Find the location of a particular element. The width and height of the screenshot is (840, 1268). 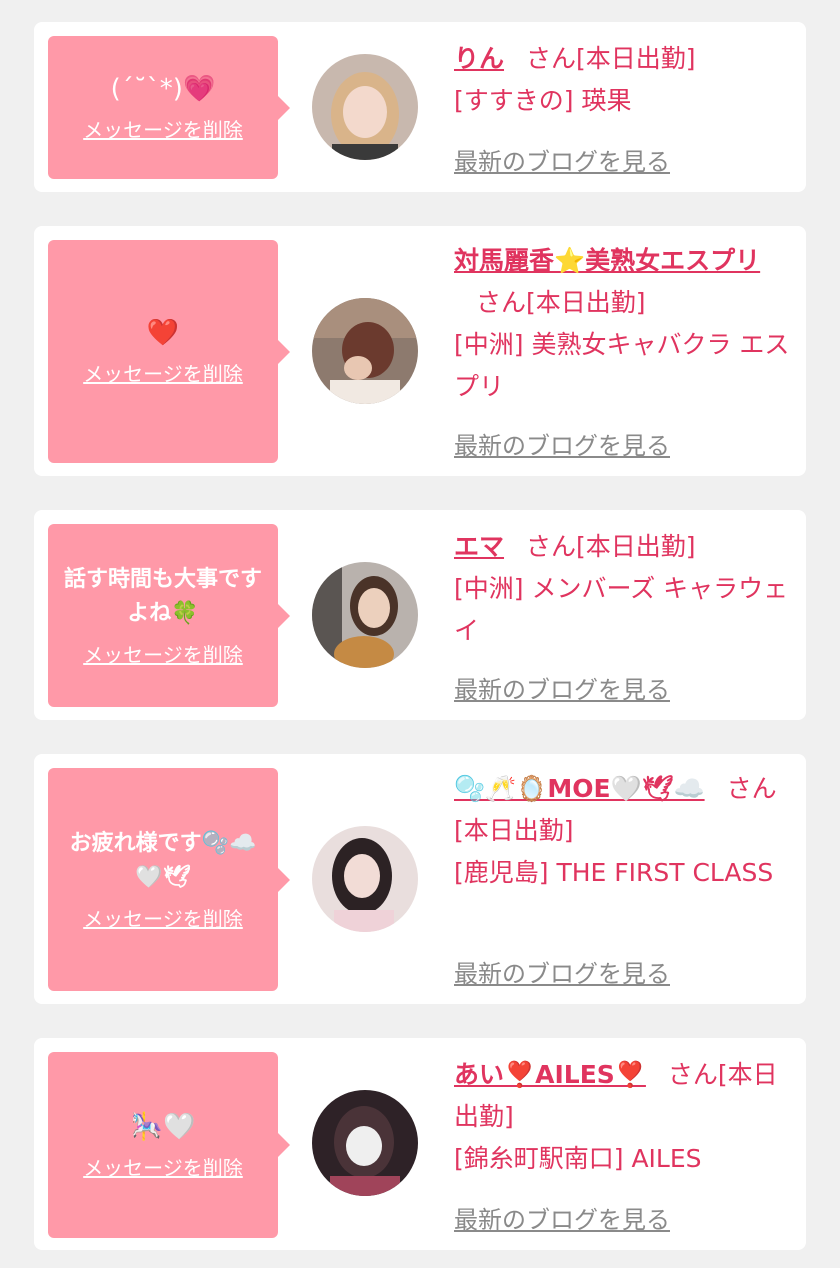

cast-info: 対馬麗香⭐美熟女エスプリさん[本日出勤] [中洲] 美熟女キャバクラ エスプリ is located at coordinates (624, 324).